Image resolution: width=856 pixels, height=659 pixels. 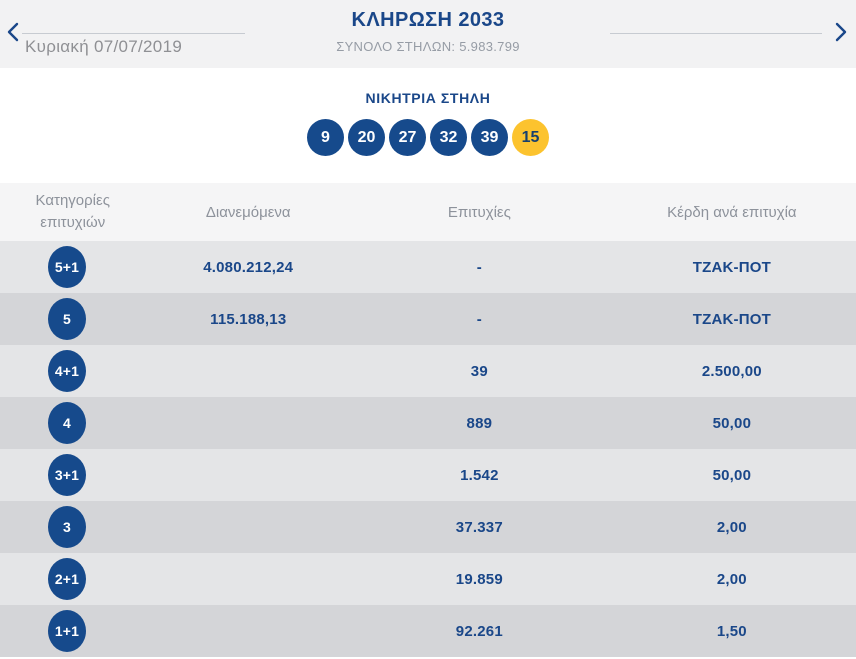 What do you see at coordinates (407, 137) in the screenshot?
I see `winning-number-ball: 27` at bounding box center [407, 137].